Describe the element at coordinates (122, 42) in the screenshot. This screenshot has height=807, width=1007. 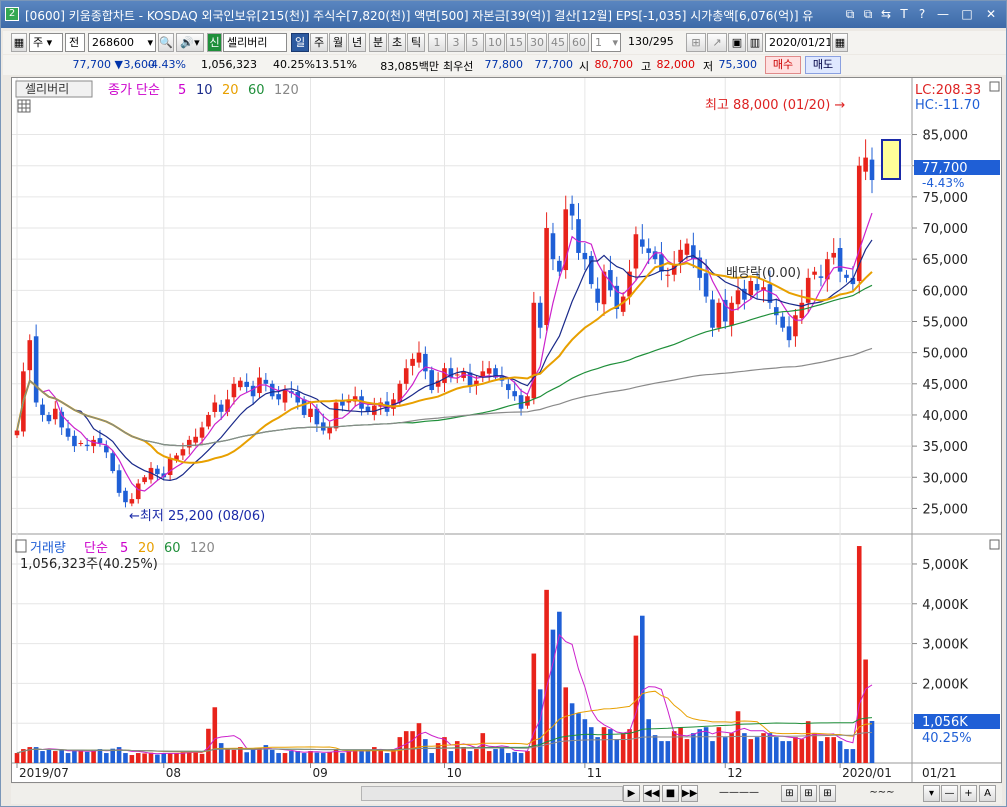
I see `stock-code-input: 268600 ▾` at that location.